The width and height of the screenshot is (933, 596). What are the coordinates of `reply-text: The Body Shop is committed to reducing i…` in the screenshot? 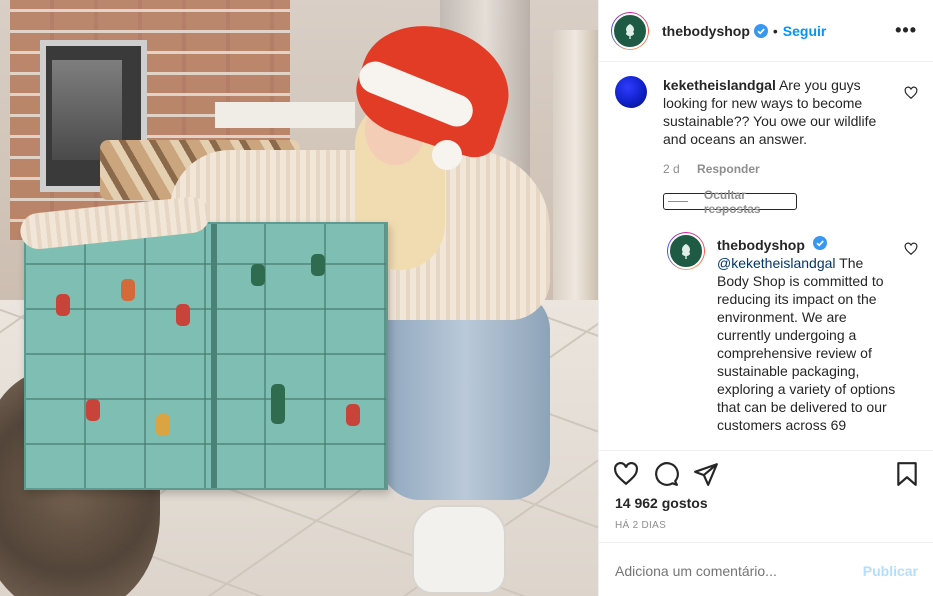 It's located at (806, 344).